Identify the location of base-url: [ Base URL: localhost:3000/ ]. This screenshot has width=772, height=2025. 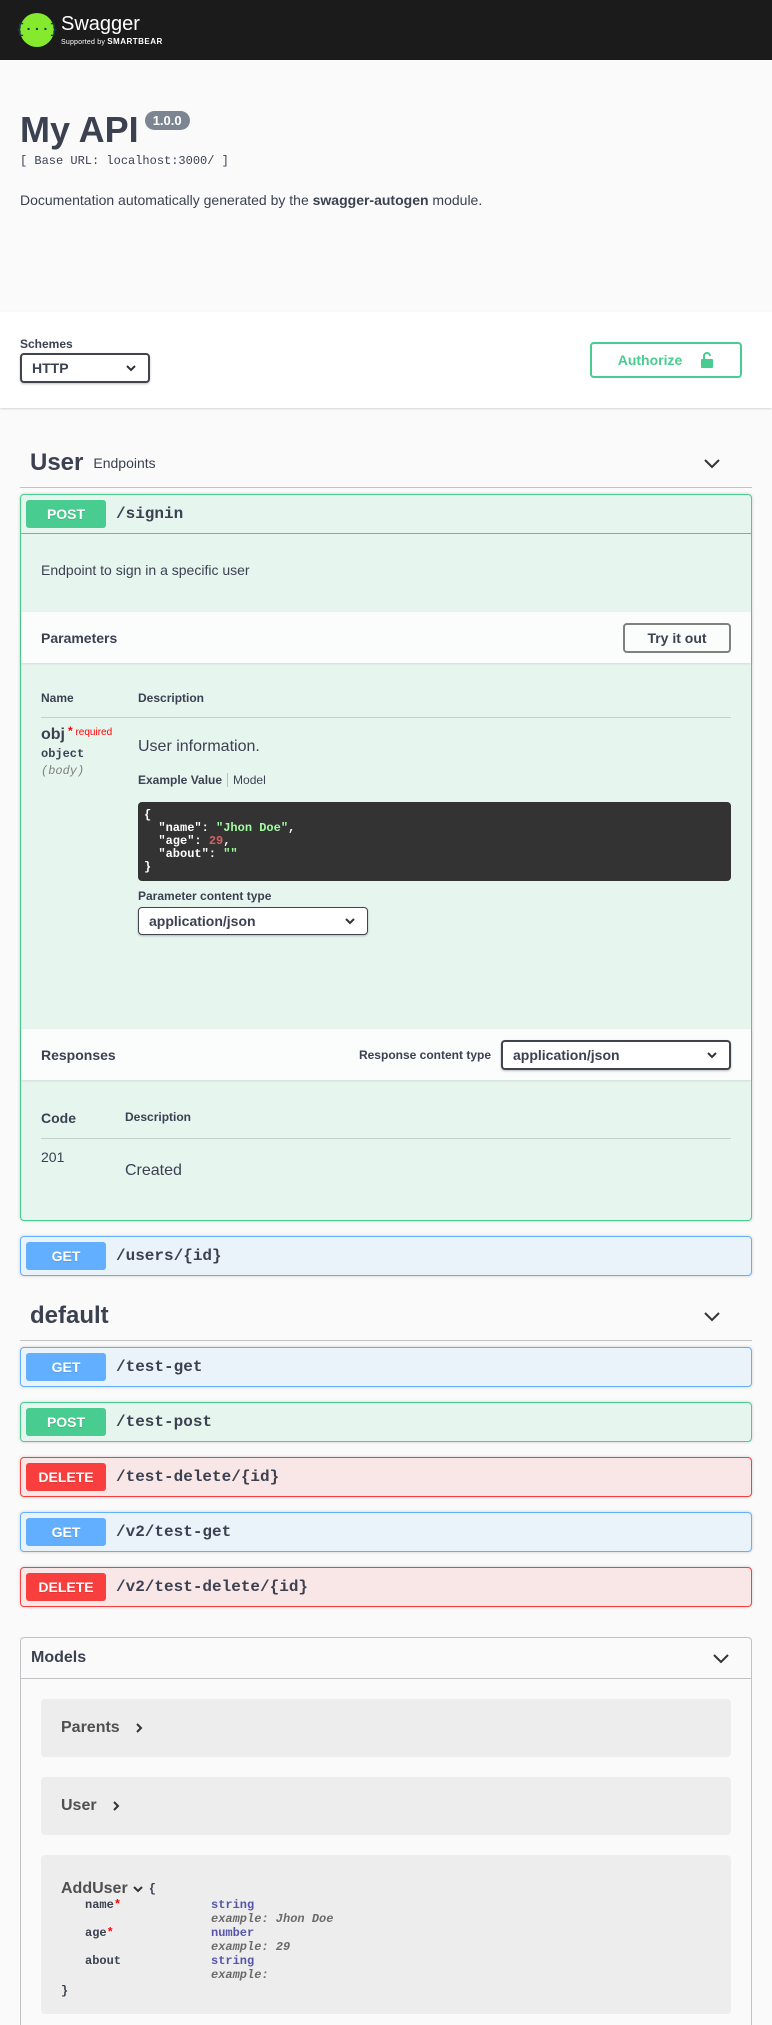
(124, 161).